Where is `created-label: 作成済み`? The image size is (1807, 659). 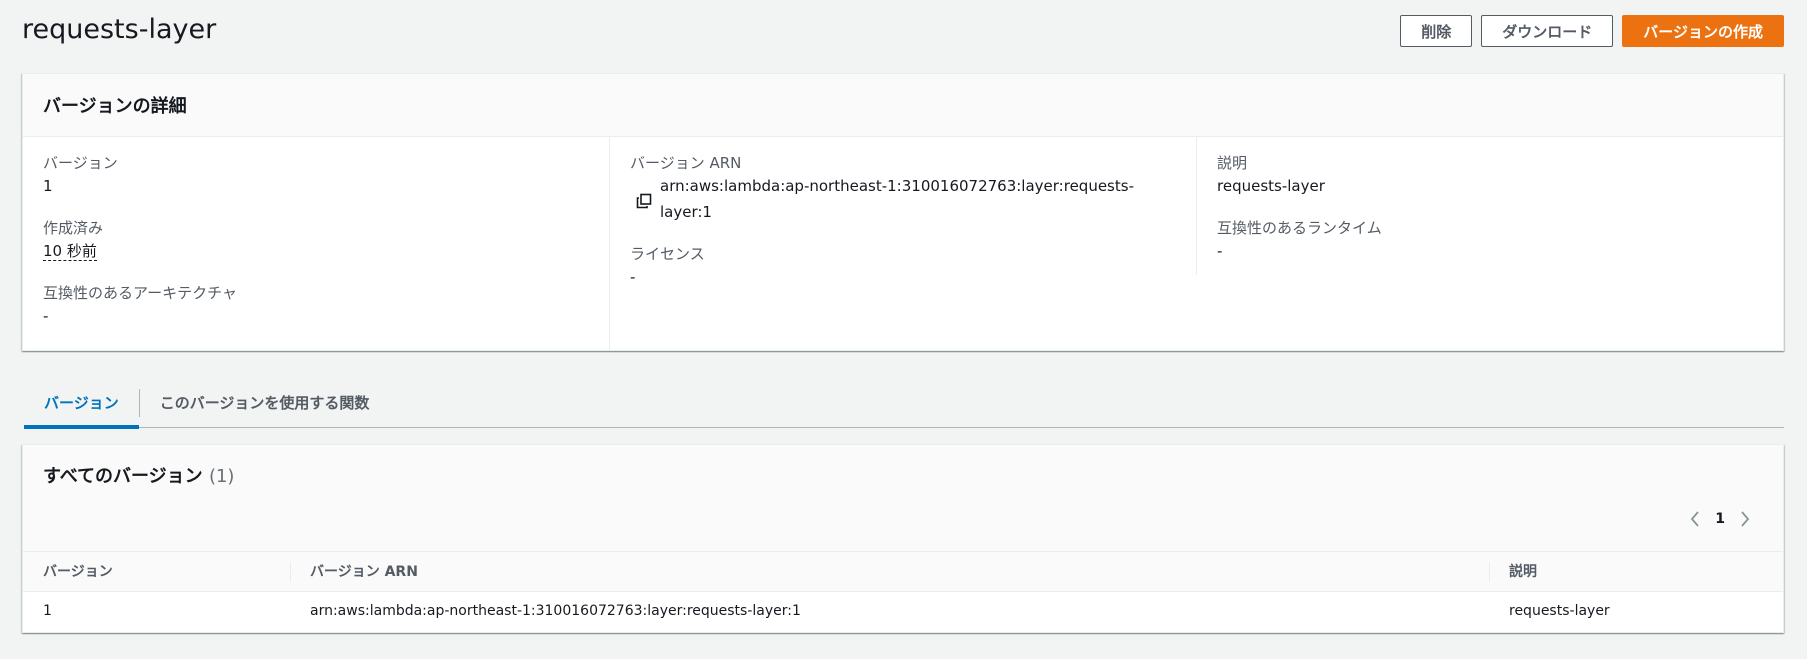 created-label: 作成済み is located at coordinates (73, 228).